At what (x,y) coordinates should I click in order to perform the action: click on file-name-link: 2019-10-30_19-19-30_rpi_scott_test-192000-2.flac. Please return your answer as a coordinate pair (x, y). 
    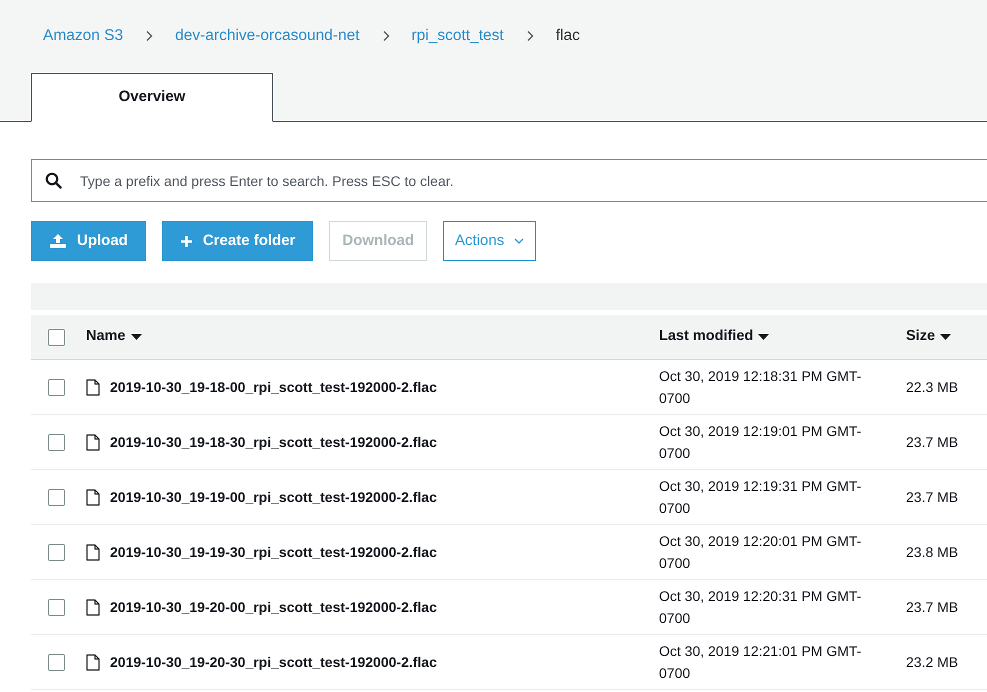
    Looking at the image, I should click on (273, 552).